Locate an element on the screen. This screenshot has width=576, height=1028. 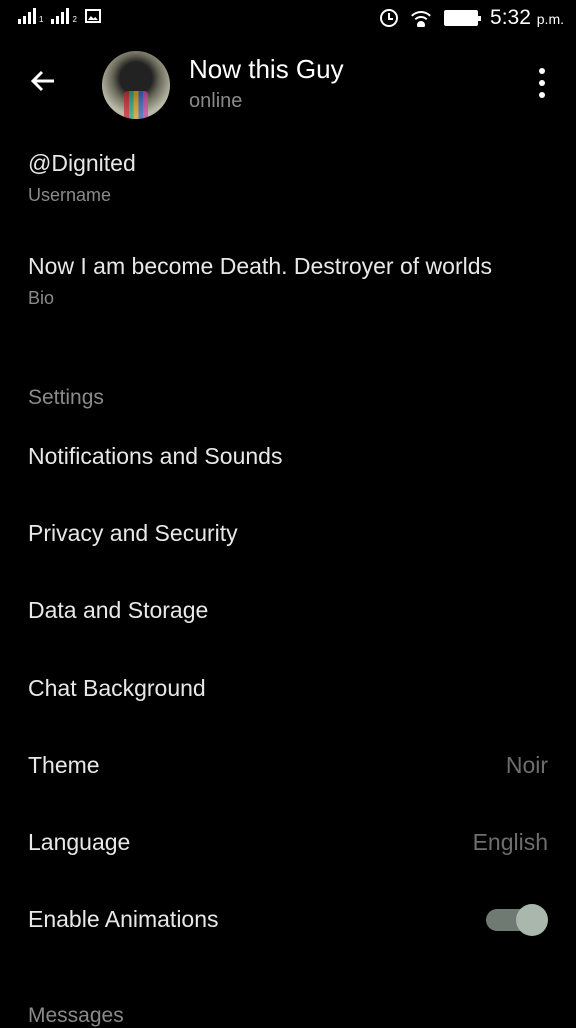
item-label: Language is located at coordinates (79, 841).